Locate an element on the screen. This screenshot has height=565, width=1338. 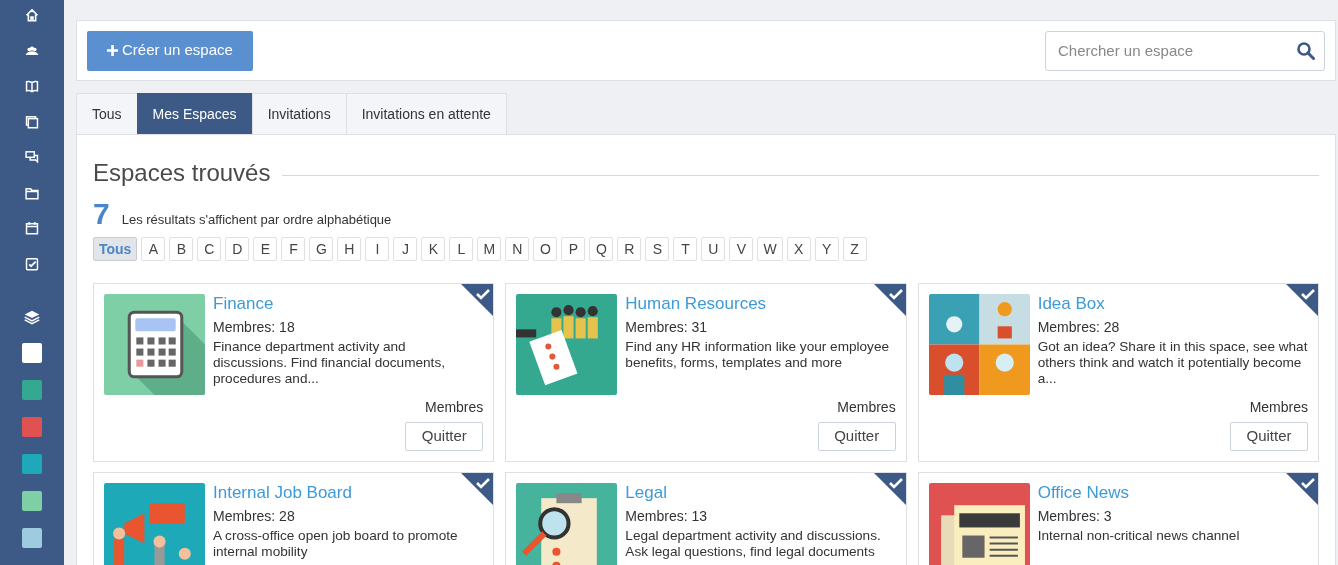
member-count: Membres: 3 is located at coordinates (1075, 516).